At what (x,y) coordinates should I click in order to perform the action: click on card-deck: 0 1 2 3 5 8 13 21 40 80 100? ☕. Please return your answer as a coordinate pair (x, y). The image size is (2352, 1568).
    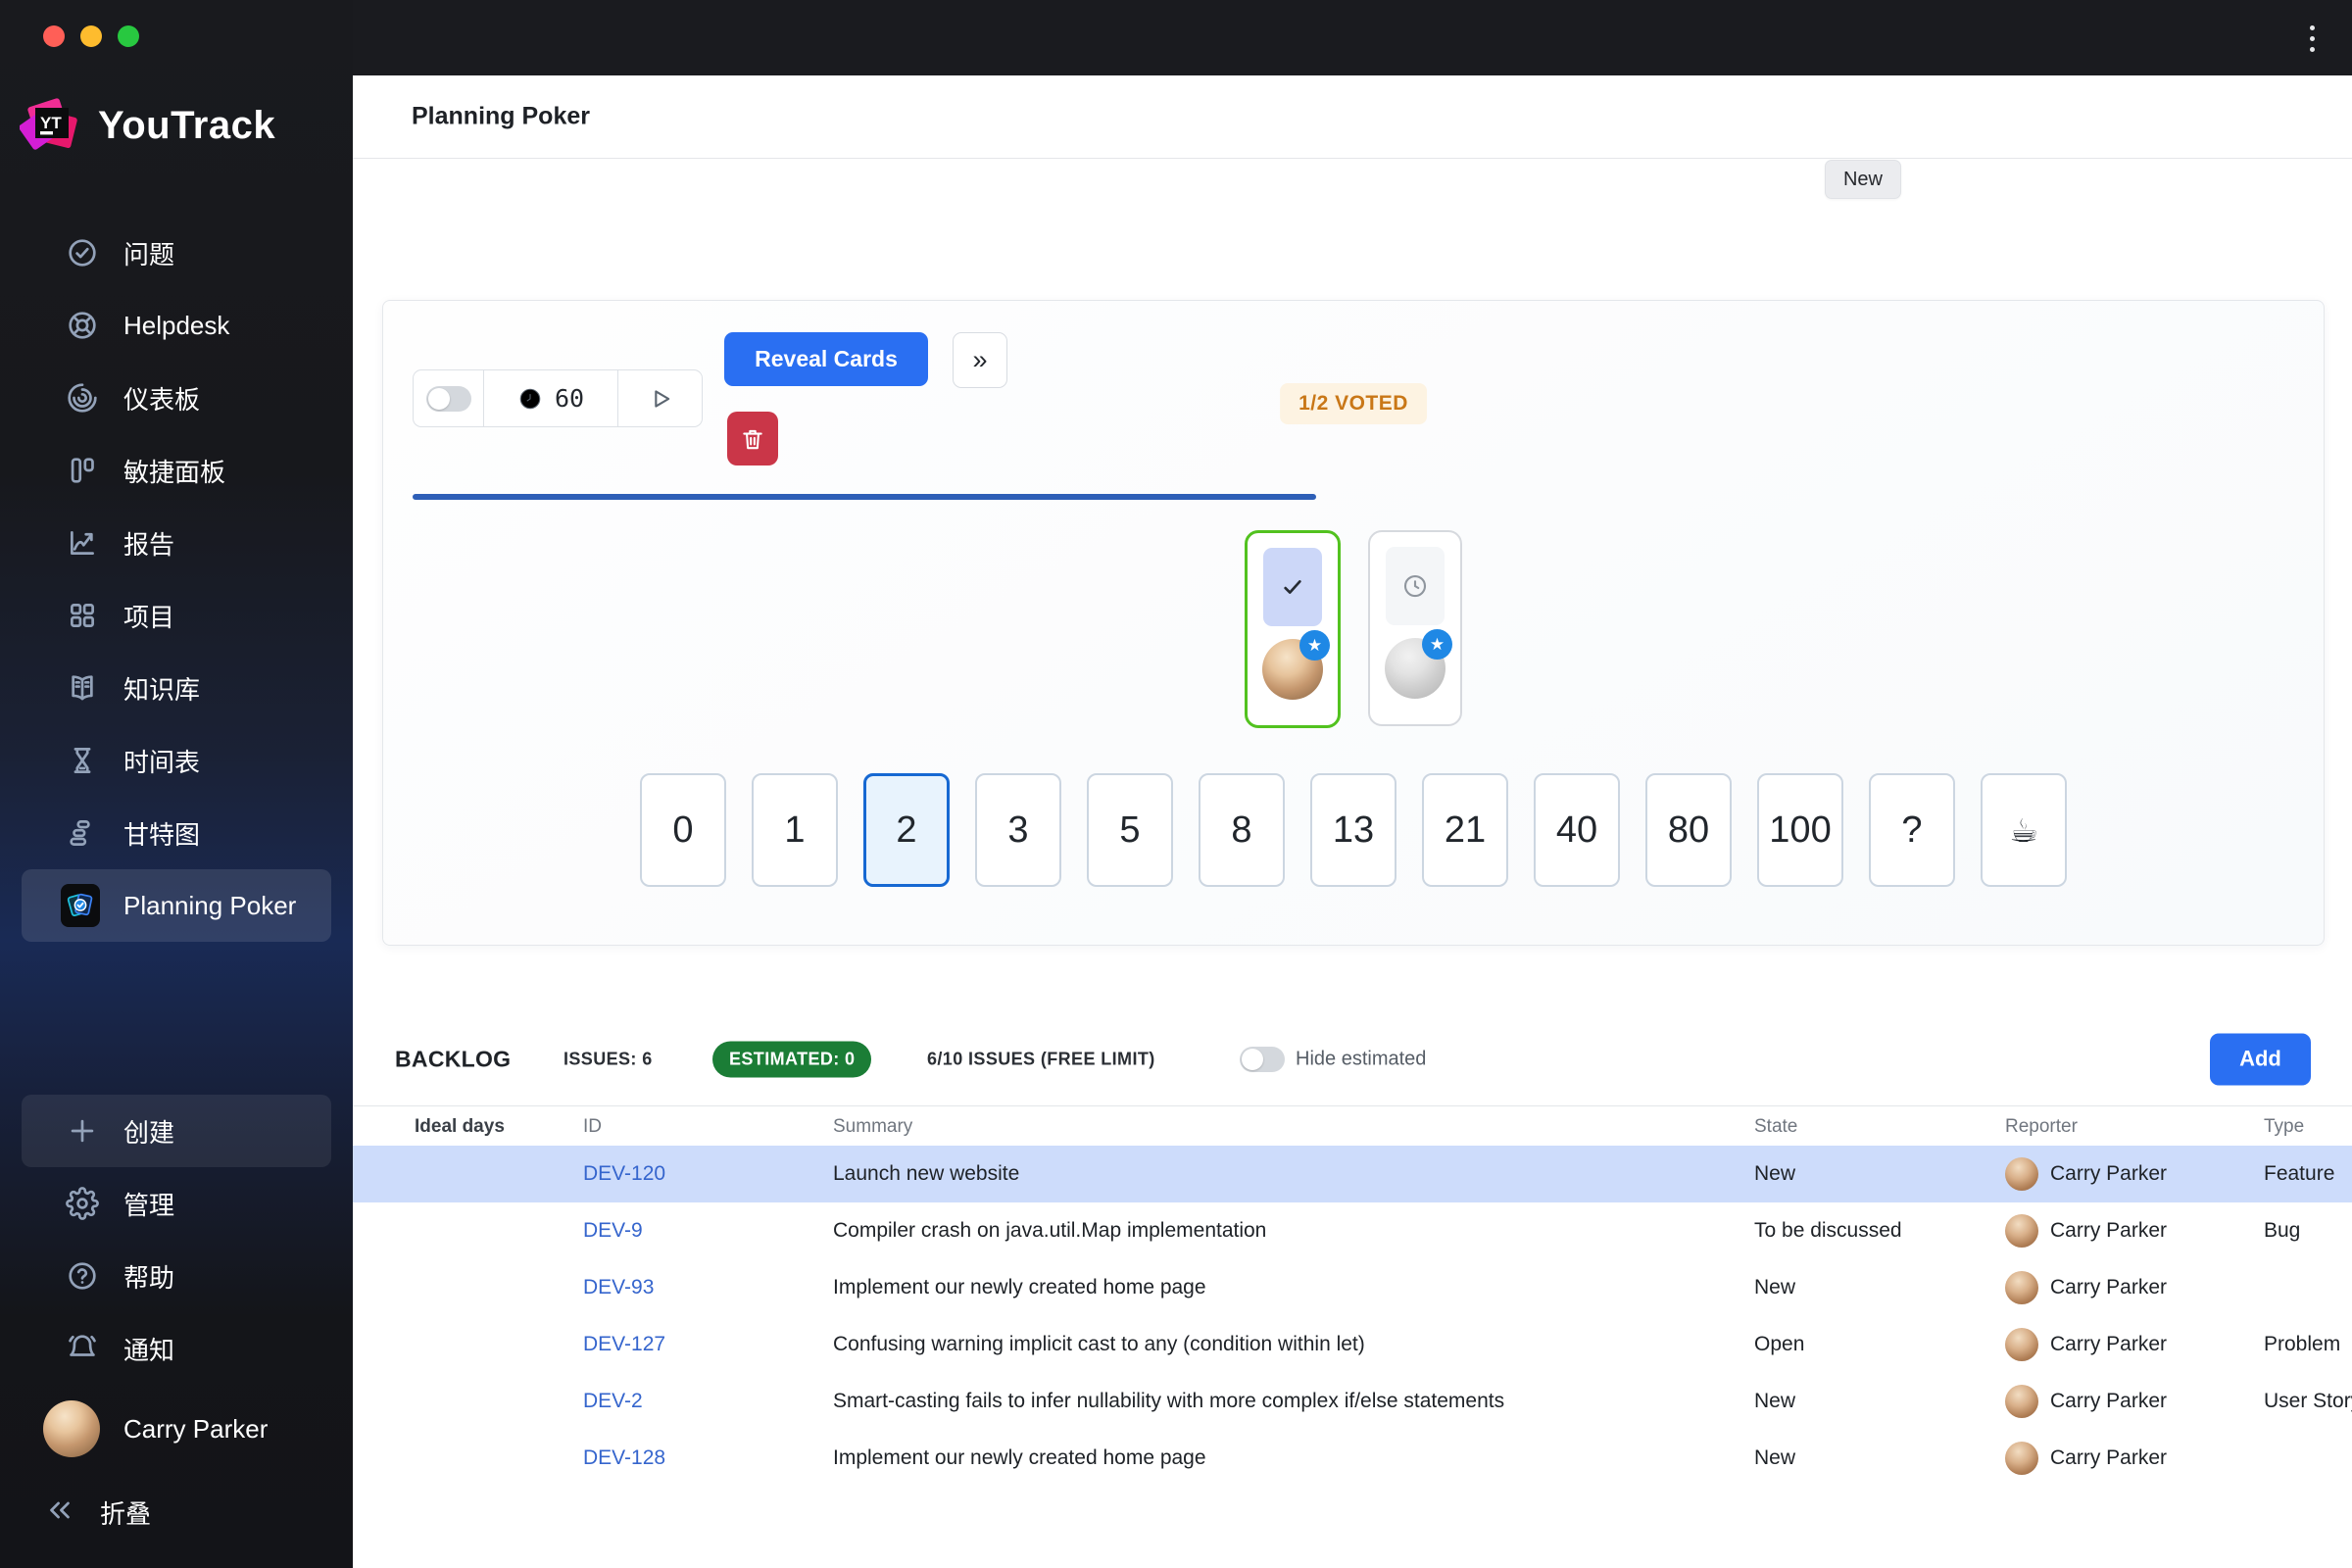
    Looking at the image, I should click on (1353, 830).